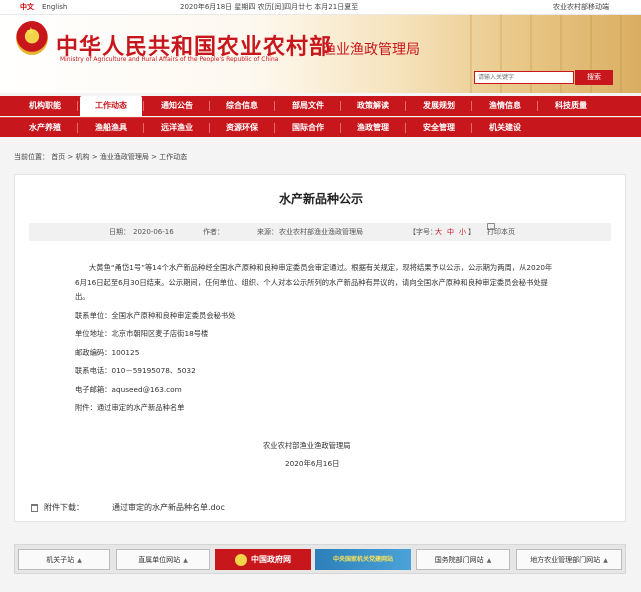 This screenshot has width=641, height=592. Describe the element at coordinates (423, 232) in the screenshot. I see `font-size-label: 【字号：` at that location.